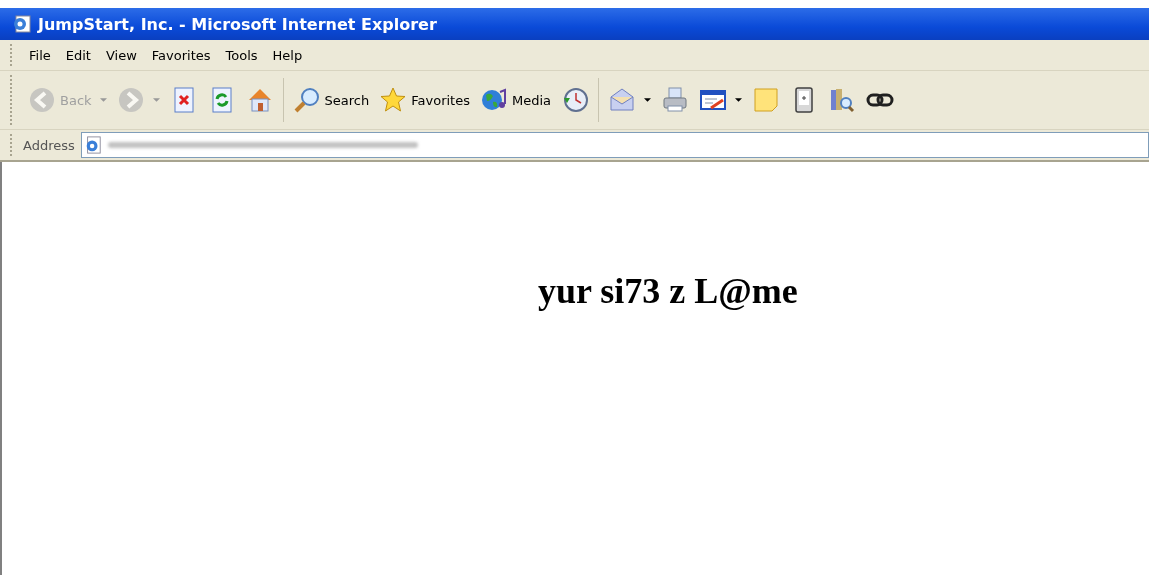  Describe the element at coordinates (575, 100) in the screenshot. I see `clock-icon` at that location.